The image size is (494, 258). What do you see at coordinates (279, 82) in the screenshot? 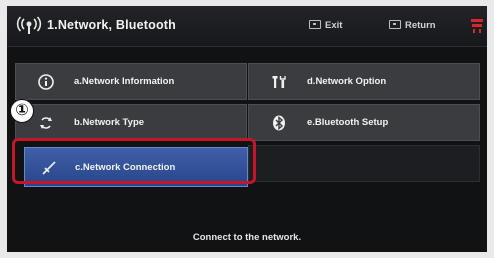
I see `tools-icon` at bounding box center [279, 82].